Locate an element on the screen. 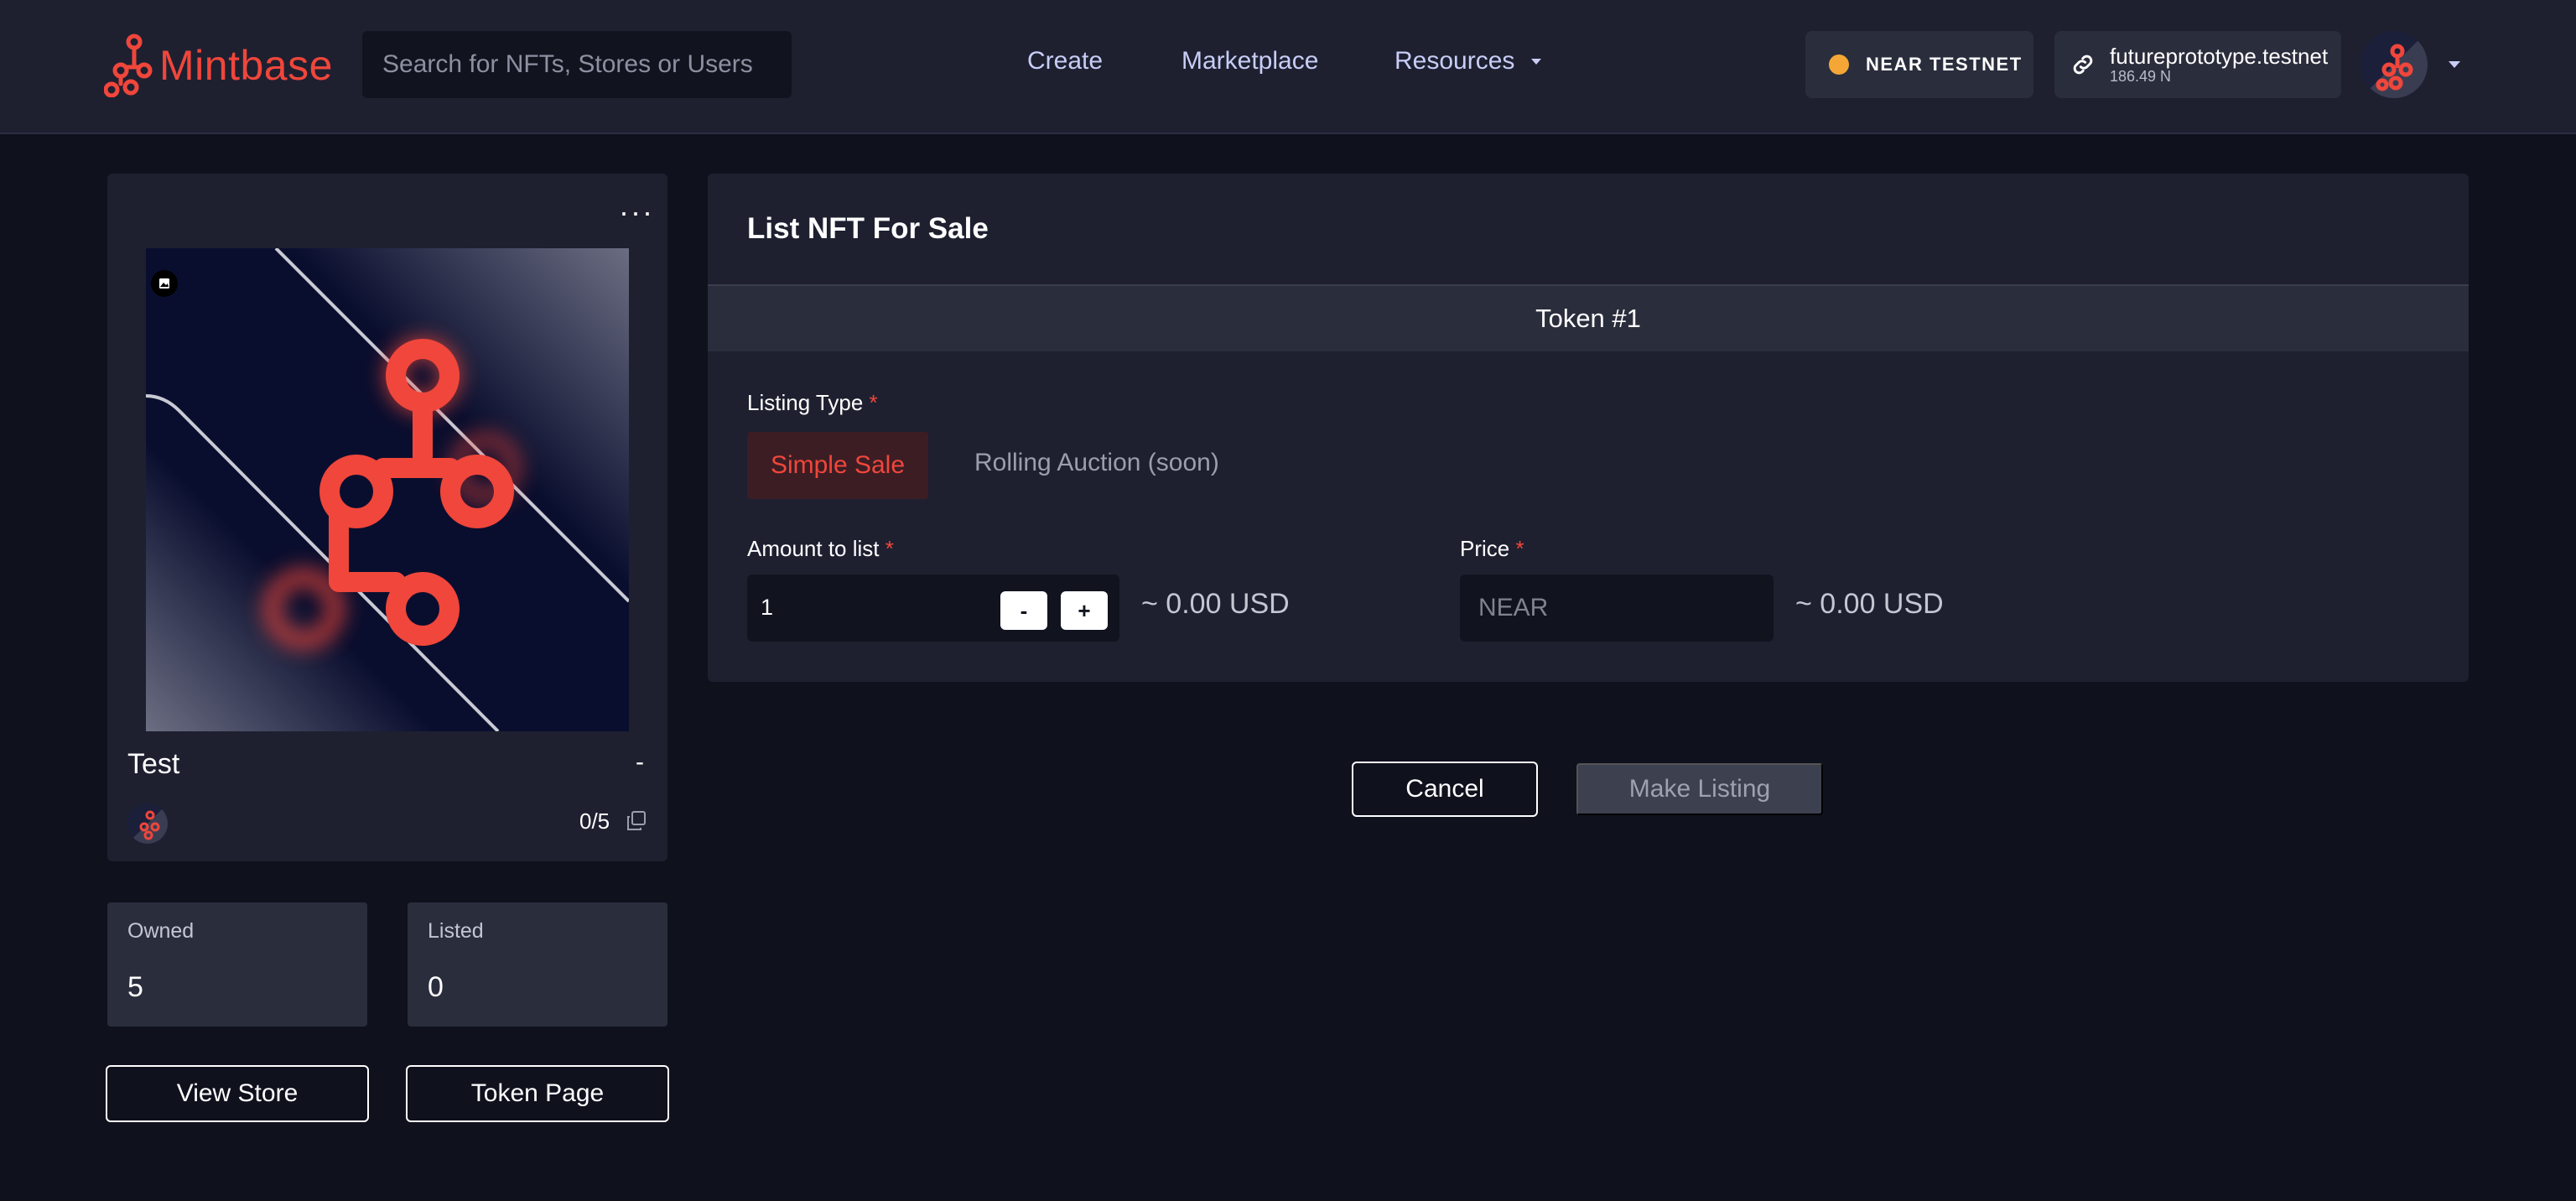  price-label: Price * is located at coordinates (1492, 549).